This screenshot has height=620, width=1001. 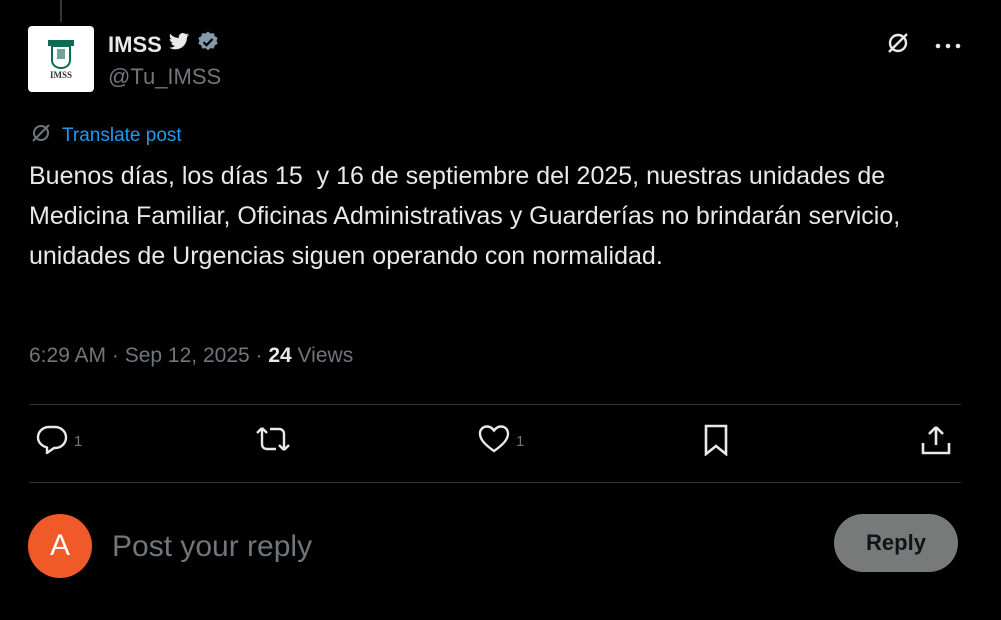 I want to click on translate-icon, so click(x=41, y=135).